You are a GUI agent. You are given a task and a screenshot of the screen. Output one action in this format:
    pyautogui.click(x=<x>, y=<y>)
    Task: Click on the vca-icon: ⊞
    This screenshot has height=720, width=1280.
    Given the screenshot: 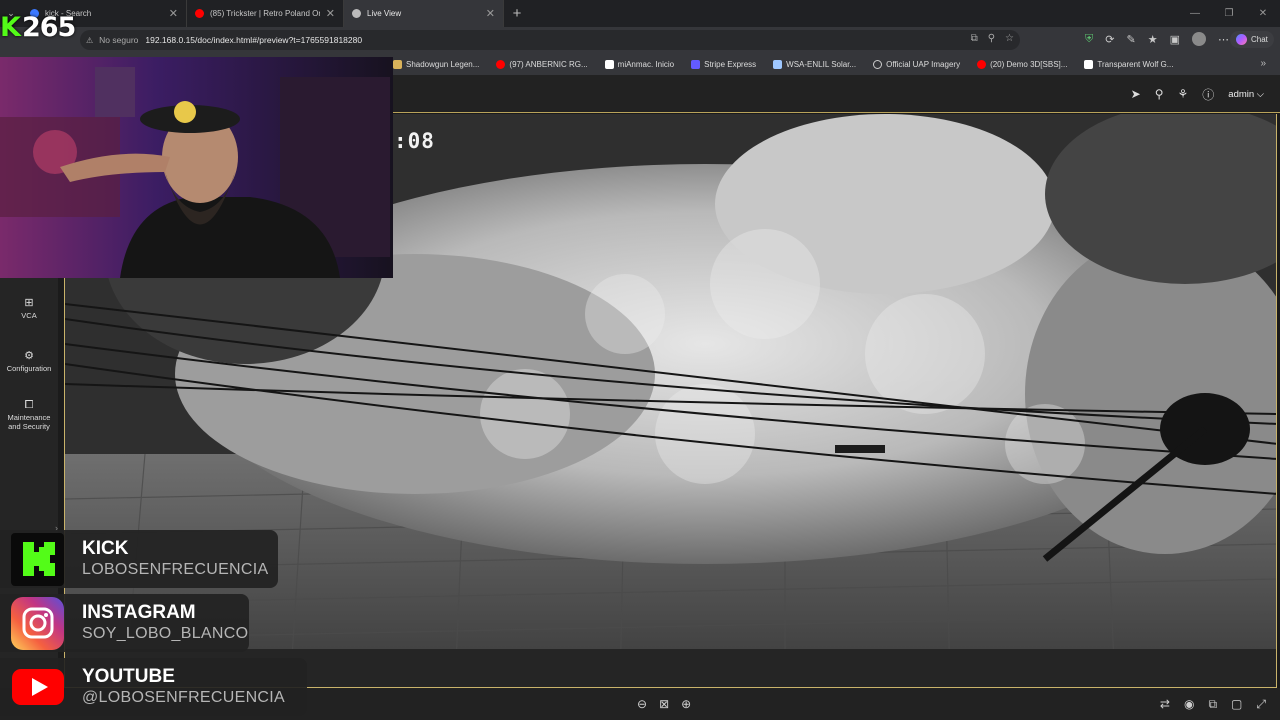 What is the action you would take?
    pyautogui.click(x=29, y=303)
    